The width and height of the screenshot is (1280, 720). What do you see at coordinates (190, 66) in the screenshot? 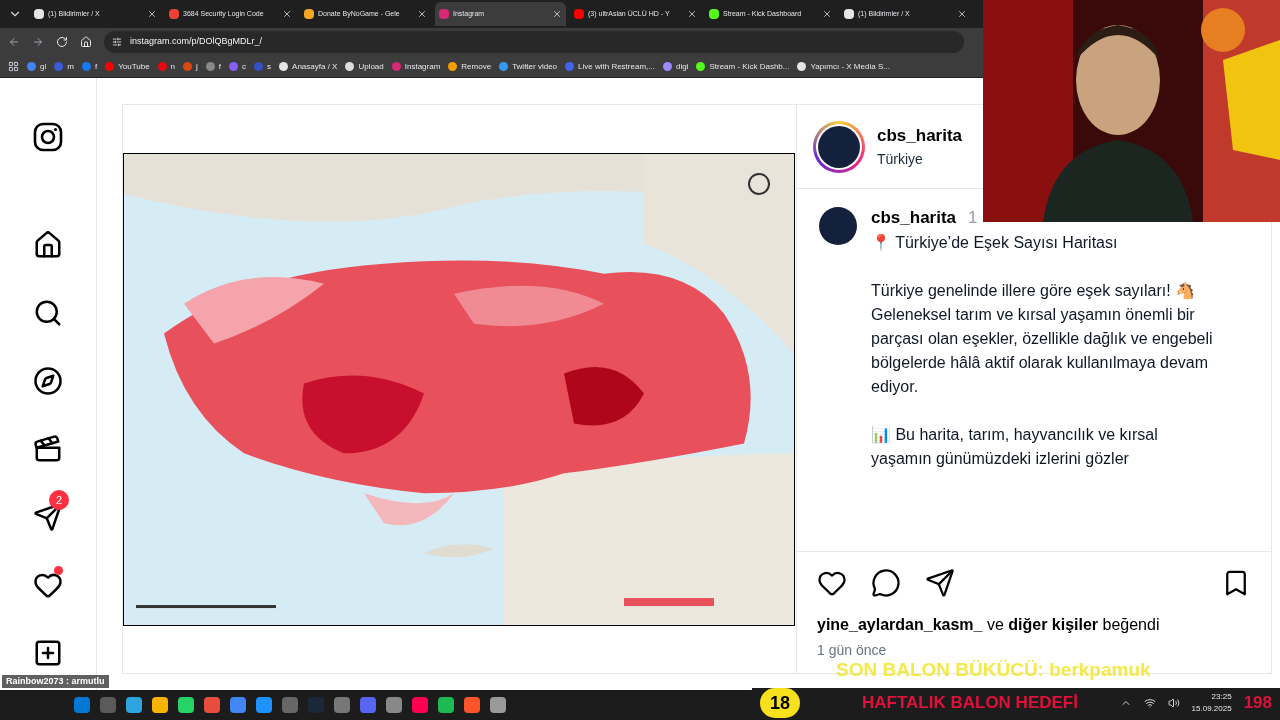
I see `bookmark: j` at bounding box center [190, 66].